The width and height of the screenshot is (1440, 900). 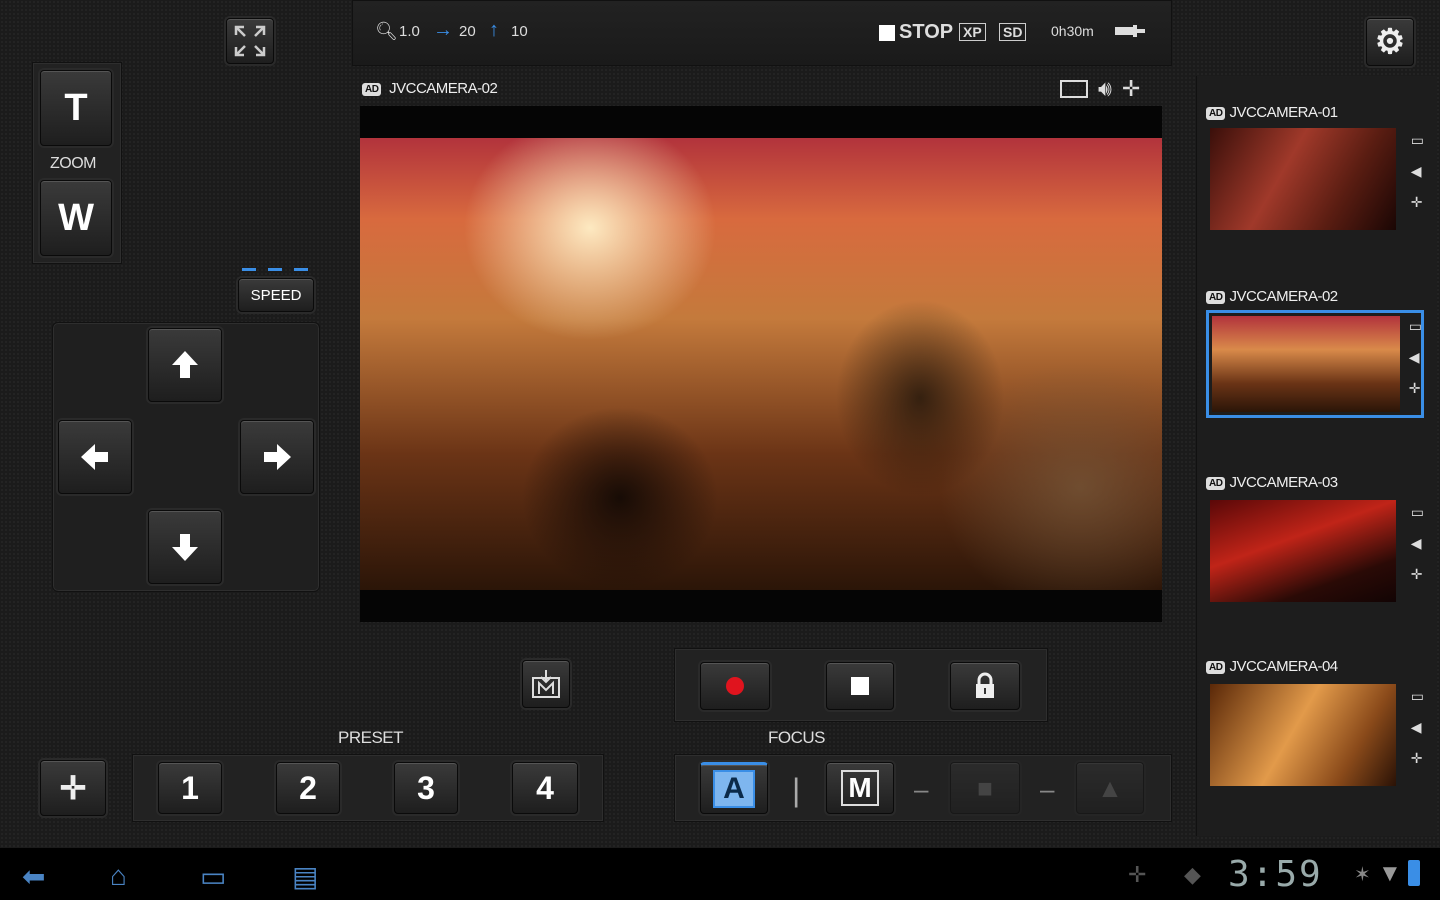 I want to click on lock-button, so click(x=985, y=686).